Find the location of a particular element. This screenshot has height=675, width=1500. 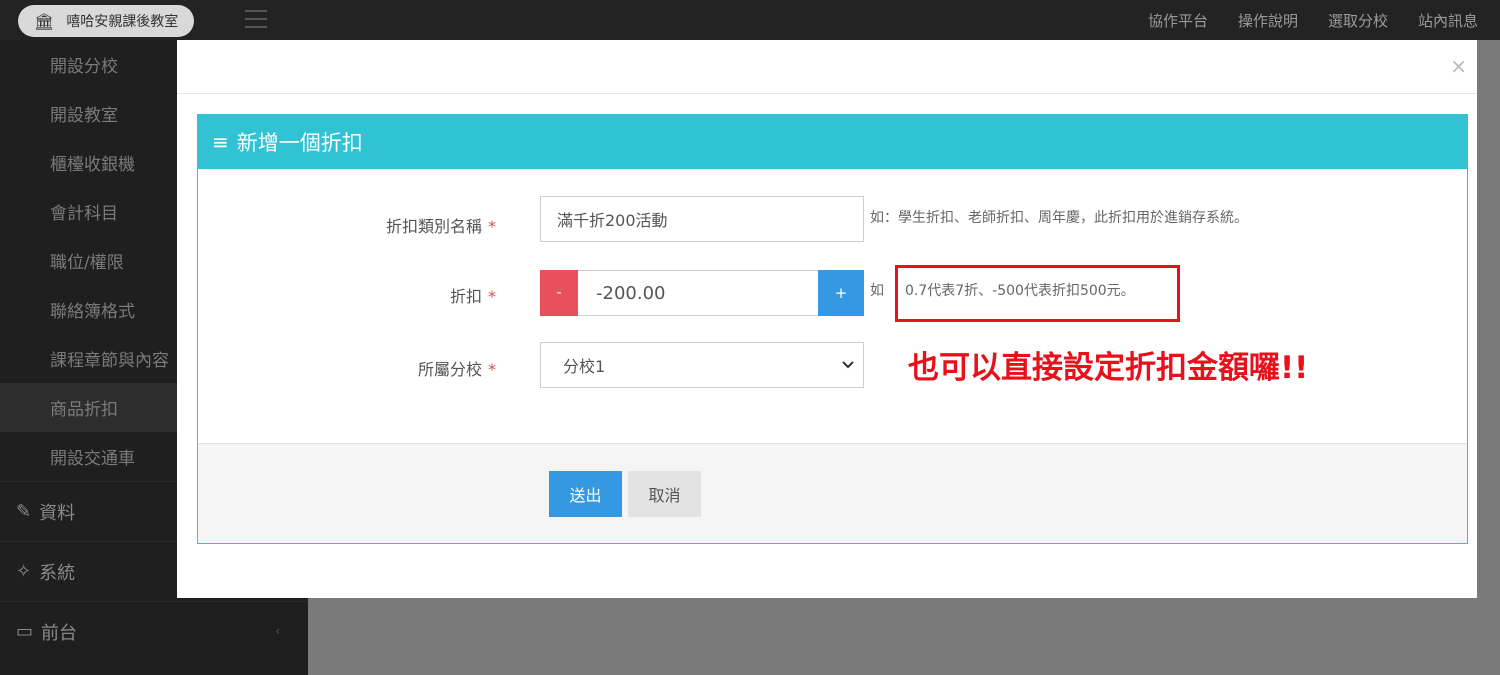

list-icon: ≡ is located at coordinates (220, 142).